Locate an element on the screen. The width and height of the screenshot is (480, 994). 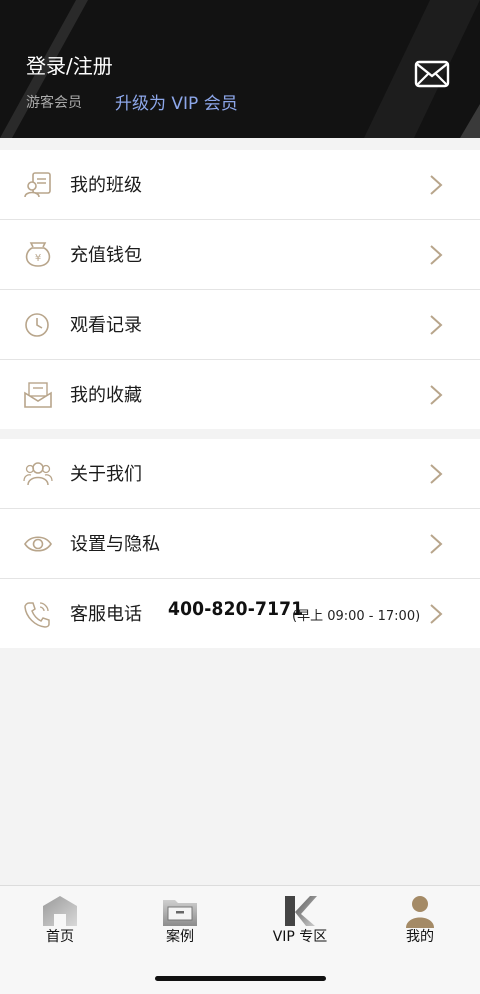
menu-item-label: 客服电话 is located at coordinates (106, 614).